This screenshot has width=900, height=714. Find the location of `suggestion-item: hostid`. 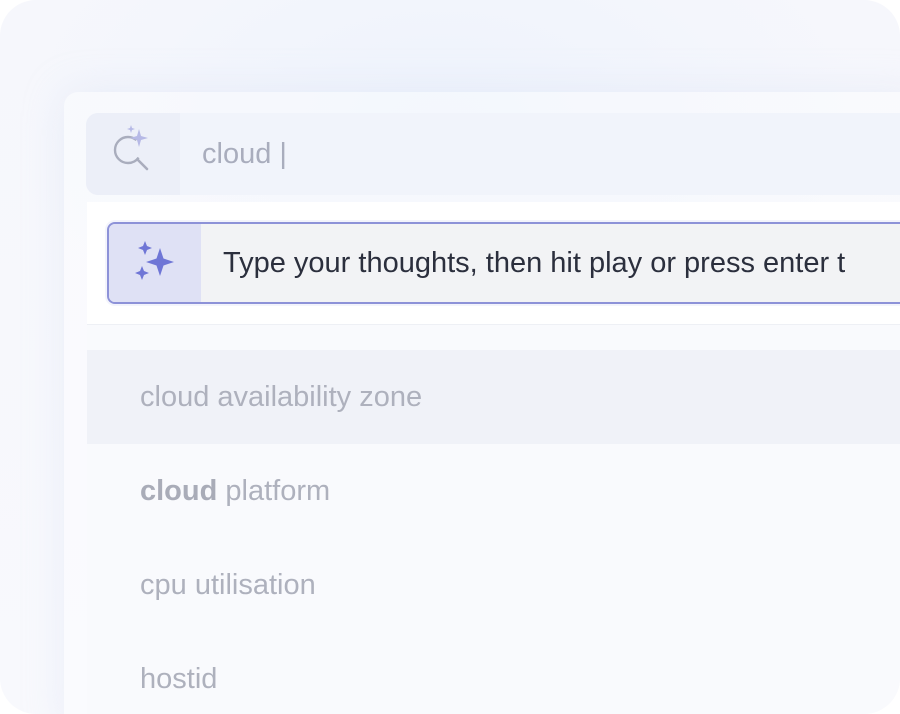

suggestion-item: hostid is located at coordinates (493, 673).